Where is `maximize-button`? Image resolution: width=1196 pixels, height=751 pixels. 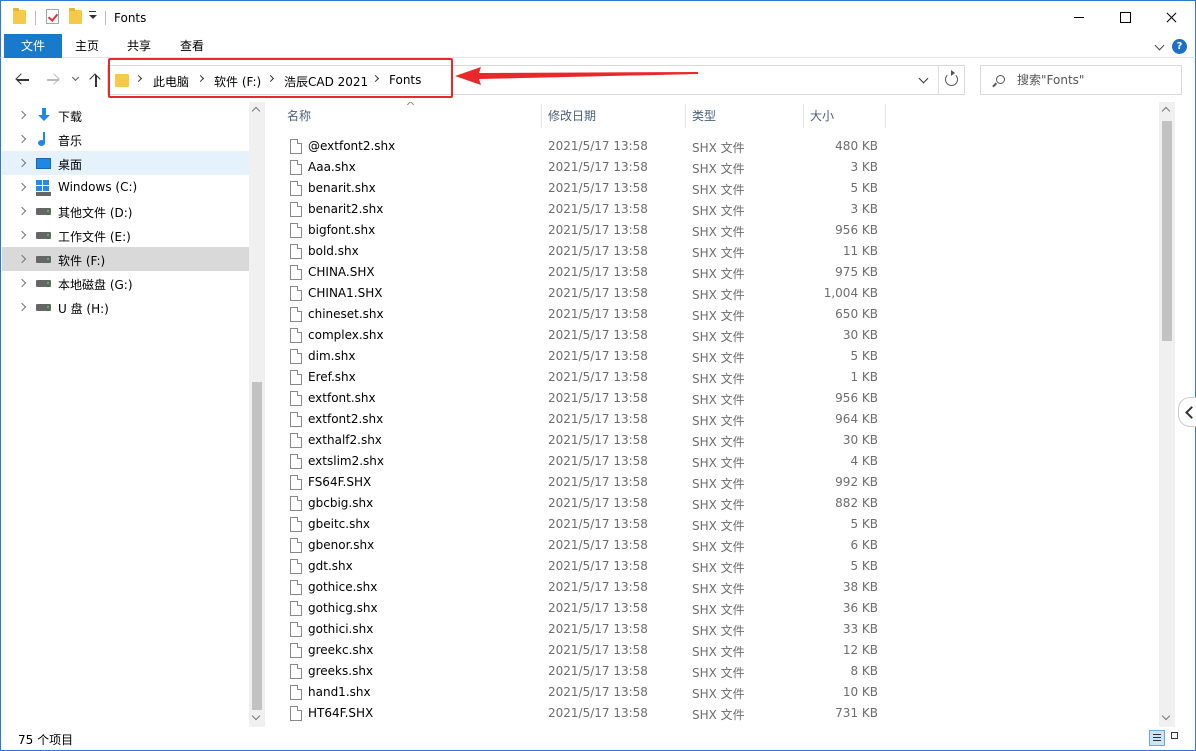
maximize-button is located at coordinates (1125, 17).